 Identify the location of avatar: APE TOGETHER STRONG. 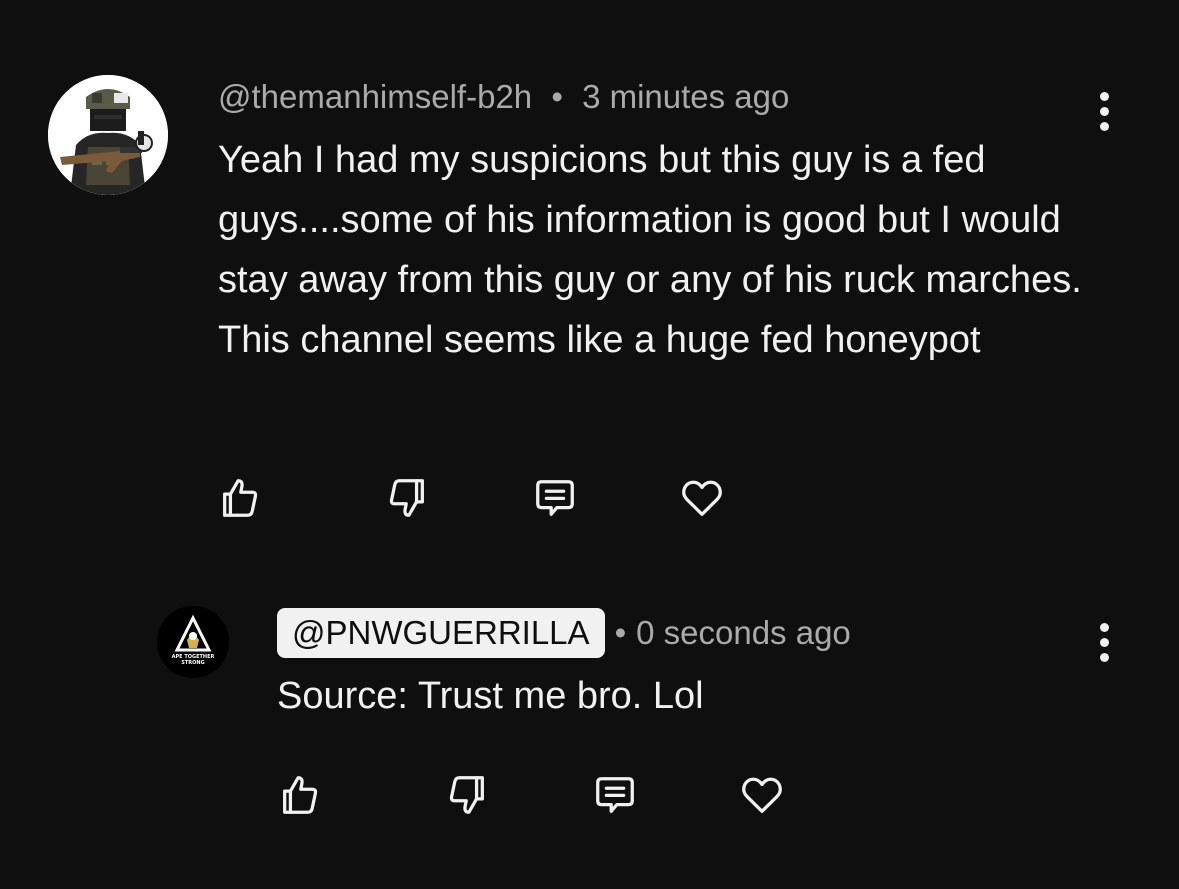
(193, 642).